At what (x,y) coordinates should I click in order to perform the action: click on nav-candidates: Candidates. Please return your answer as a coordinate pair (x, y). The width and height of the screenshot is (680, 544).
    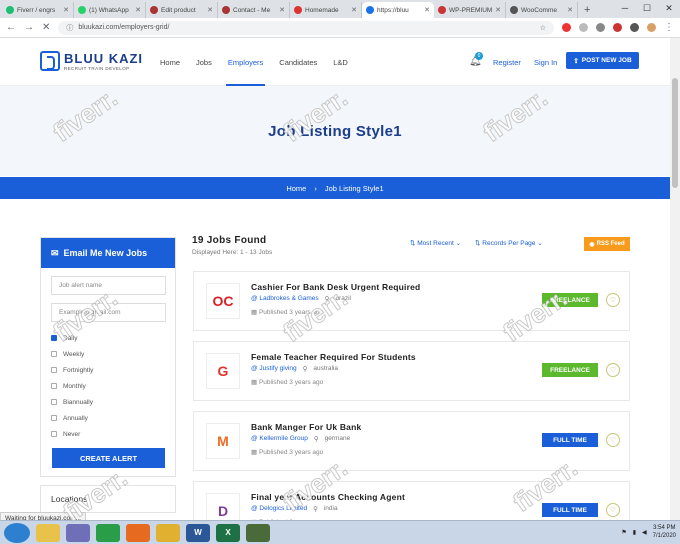
    Looking at the image, I should click on (298, 62).